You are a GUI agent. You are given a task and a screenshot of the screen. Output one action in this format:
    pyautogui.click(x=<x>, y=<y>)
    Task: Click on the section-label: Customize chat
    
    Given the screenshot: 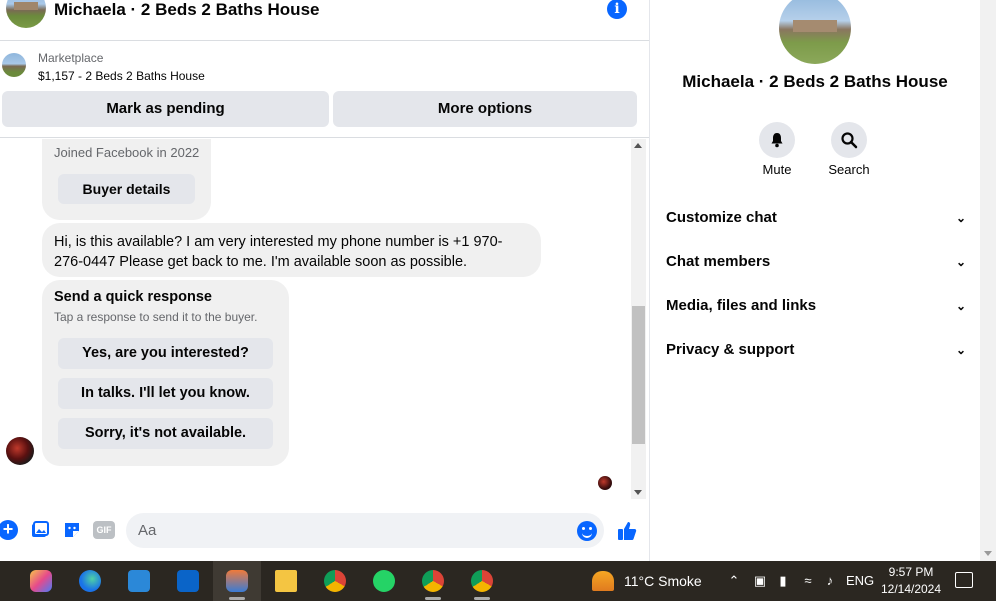 What is the action you would take?
    pyautogui.click(x=721, y=217)
    